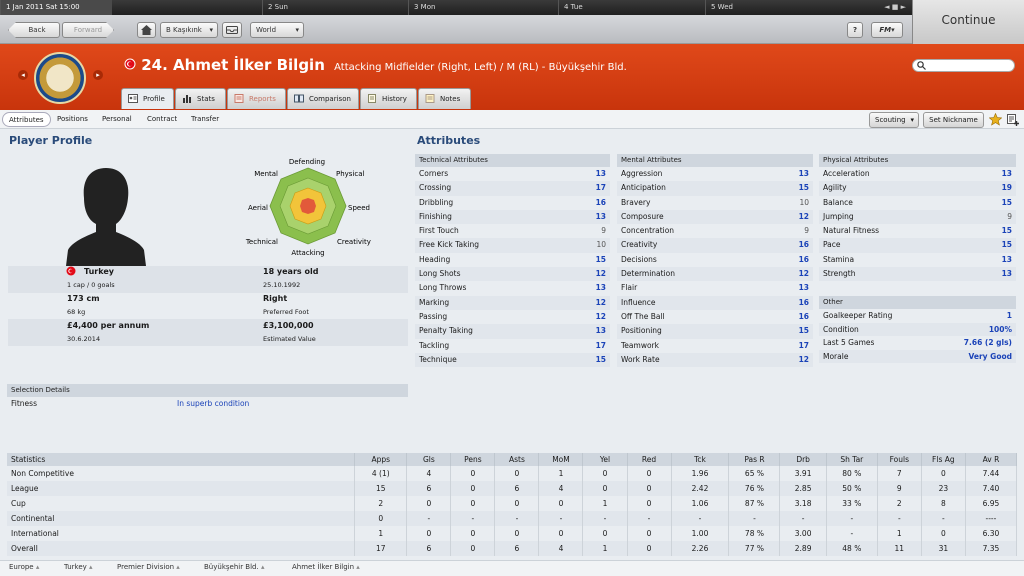  What do you see at coordinates (700, 518) in the screenshot?
I see `stats-cell: -` at bounding box center [700, 518].